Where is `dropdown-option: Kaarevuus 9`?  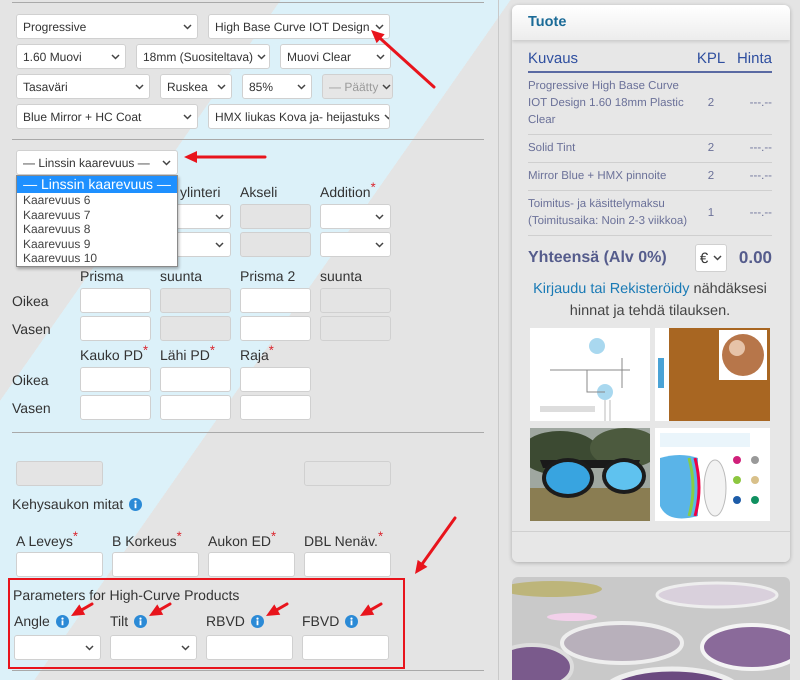
dropdown-option: Kaarevuus 9 is located at coordinates (97, 243).